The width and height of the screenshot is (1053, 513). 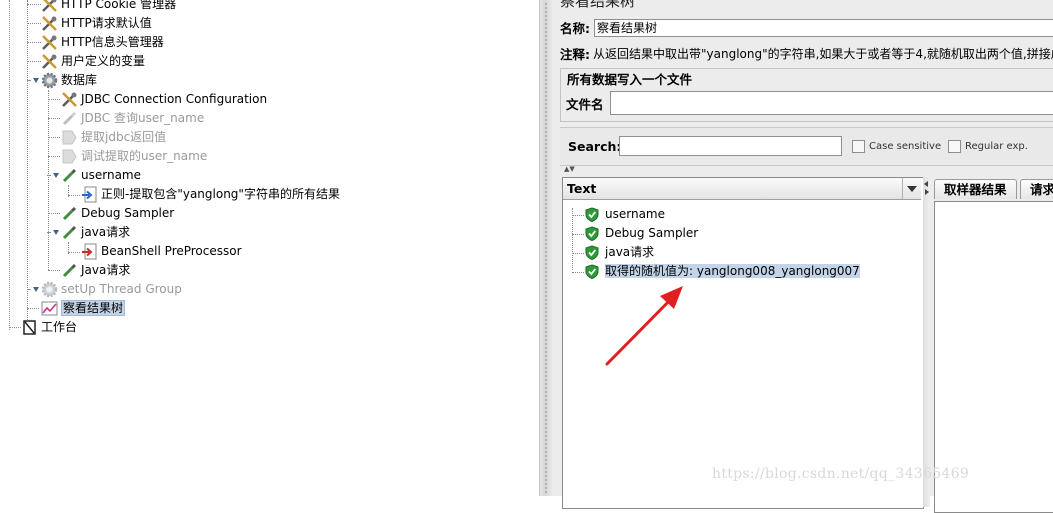 What do you see at coordinates (630, 79) in the screenshot?
I see `group-title: 所有数据写入一个文件` at bounding box center [630, 79].